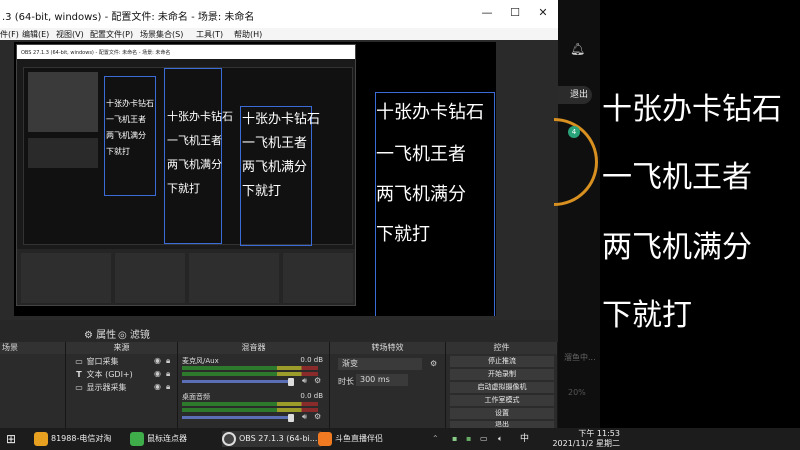 Image resolution: width=800 pixels, height=450 pixels. What do you see at coordinates (186, 277) in the screenshot?
I see `nested-docks` at bounding box center [186, 277].